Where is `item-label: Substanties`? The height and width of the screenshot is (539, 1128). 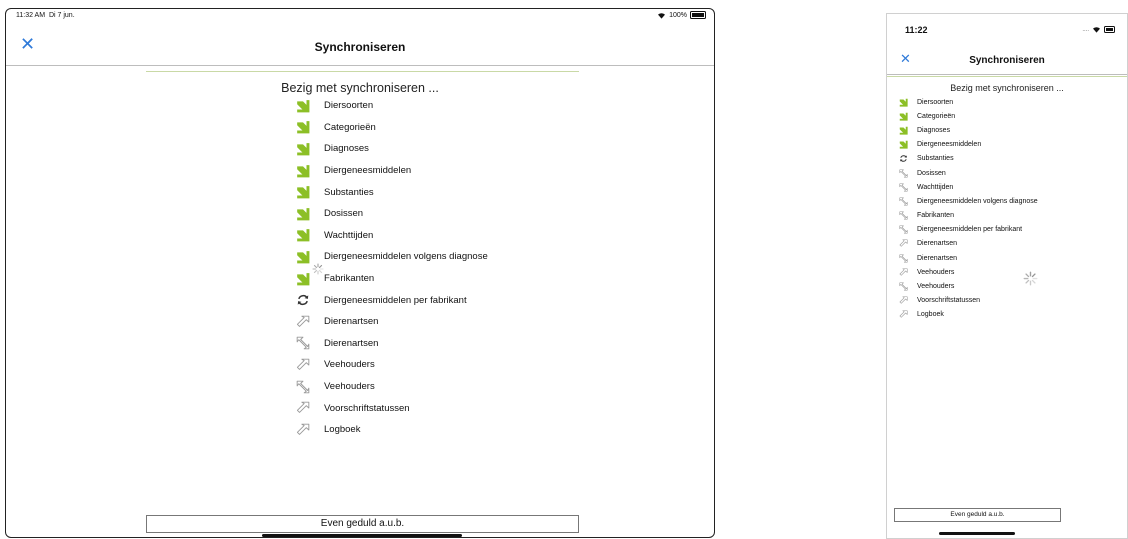
item-label: Substanties is located at coordinates (935, 159).